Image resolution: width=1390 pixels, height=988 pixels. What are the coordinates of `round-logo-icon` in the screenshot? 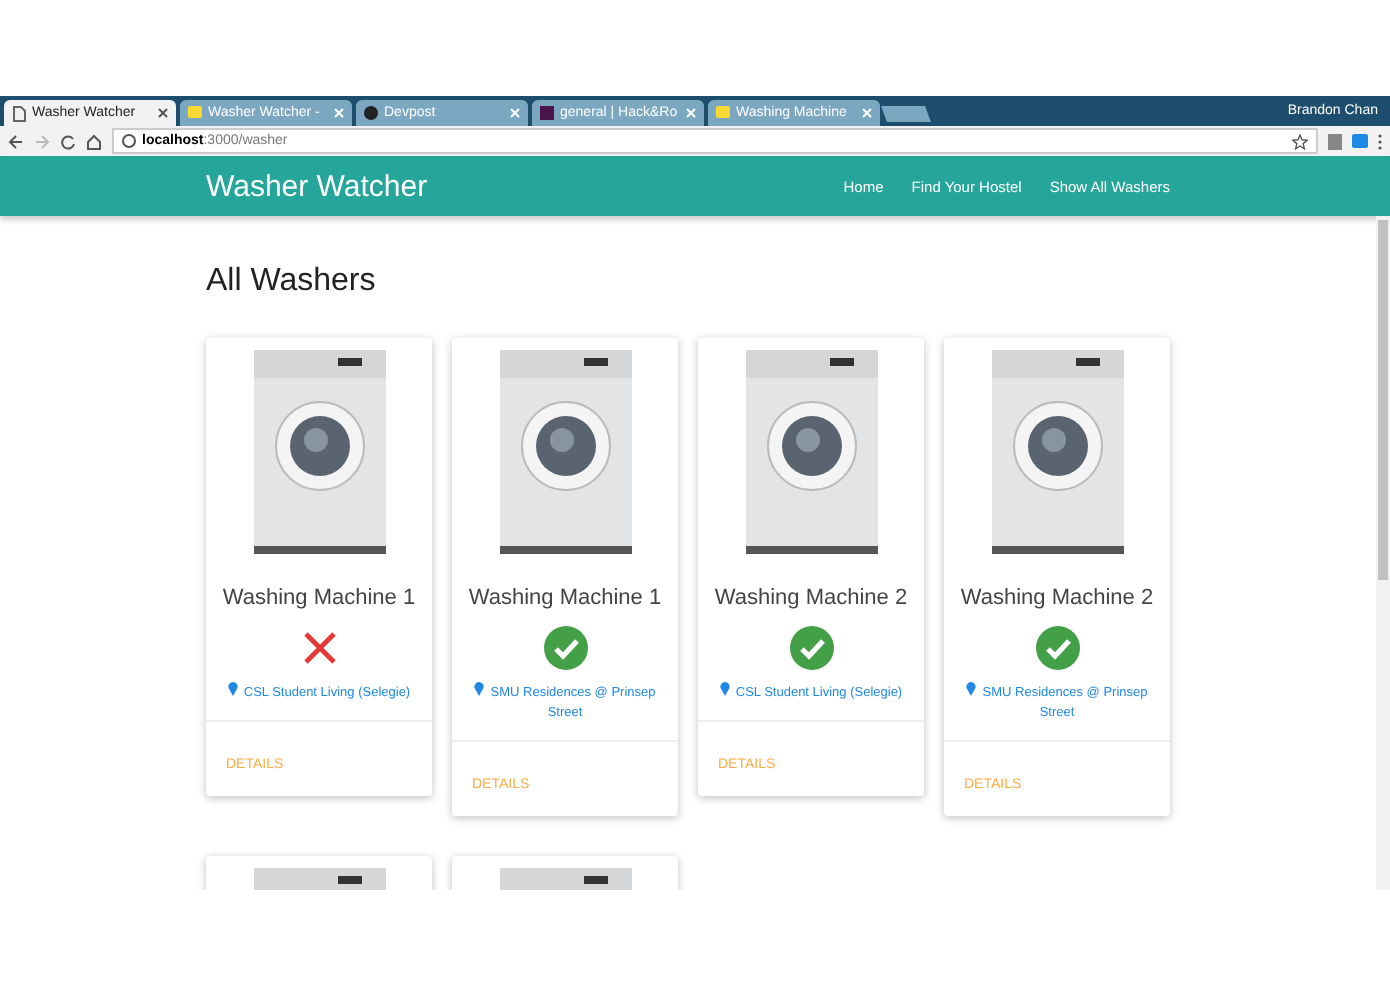 It's located at (371, 113).